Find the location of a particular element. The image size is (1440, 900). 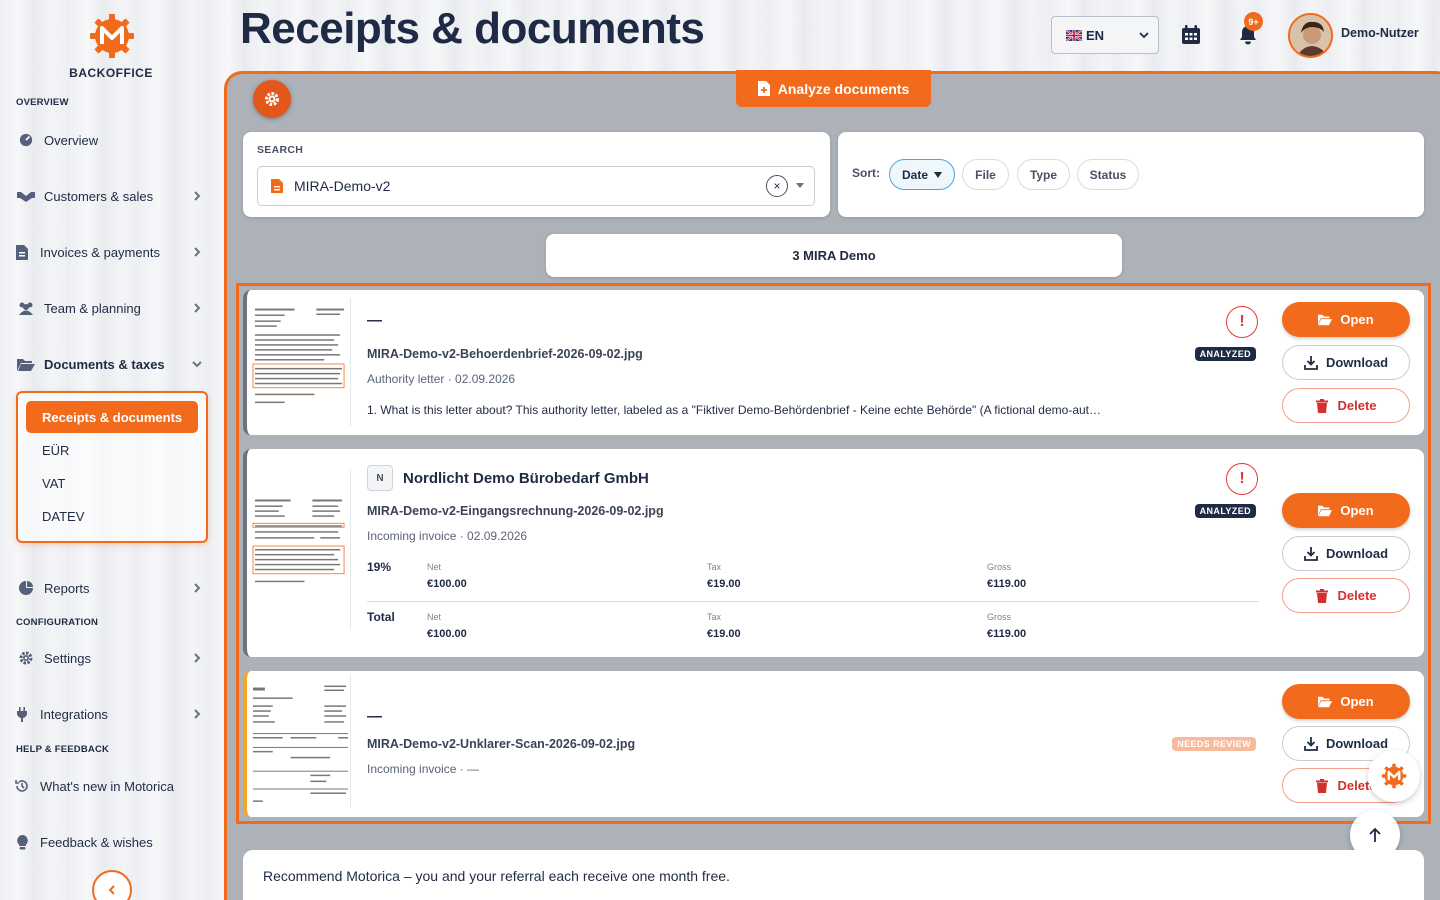

search-value: MIRA-Demo-v2 is located at coordinates (342, 186).